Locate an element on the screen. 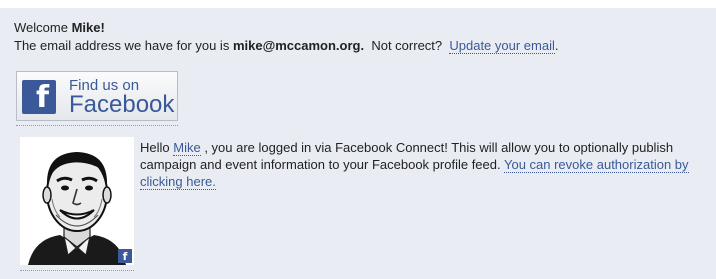  update-email-link: Update your email is located at coordinates (502, 46).